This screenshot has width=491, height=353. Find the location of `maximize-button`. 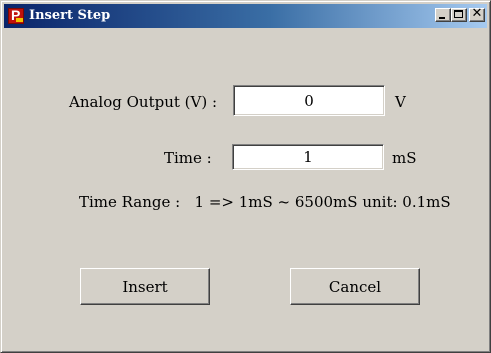

maximize-button is located at coordinates (459, 15).